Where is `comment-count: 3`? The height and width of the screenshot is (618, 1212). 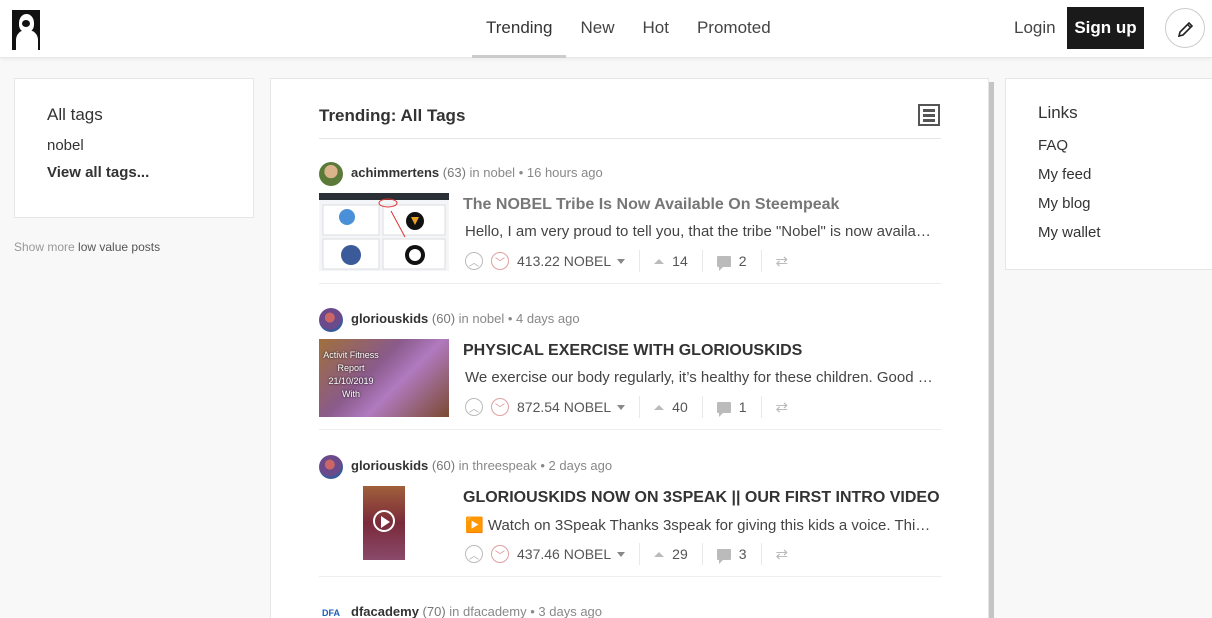 comment-count: 3 is located at coordinates (743, 554).